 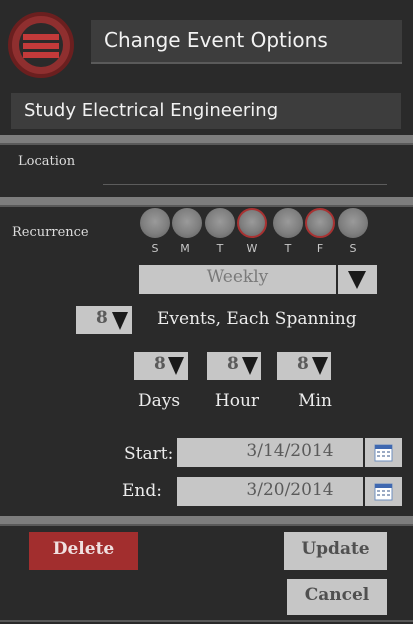 I want to click on menu-bar-bottom, so click(x=41, y=55).